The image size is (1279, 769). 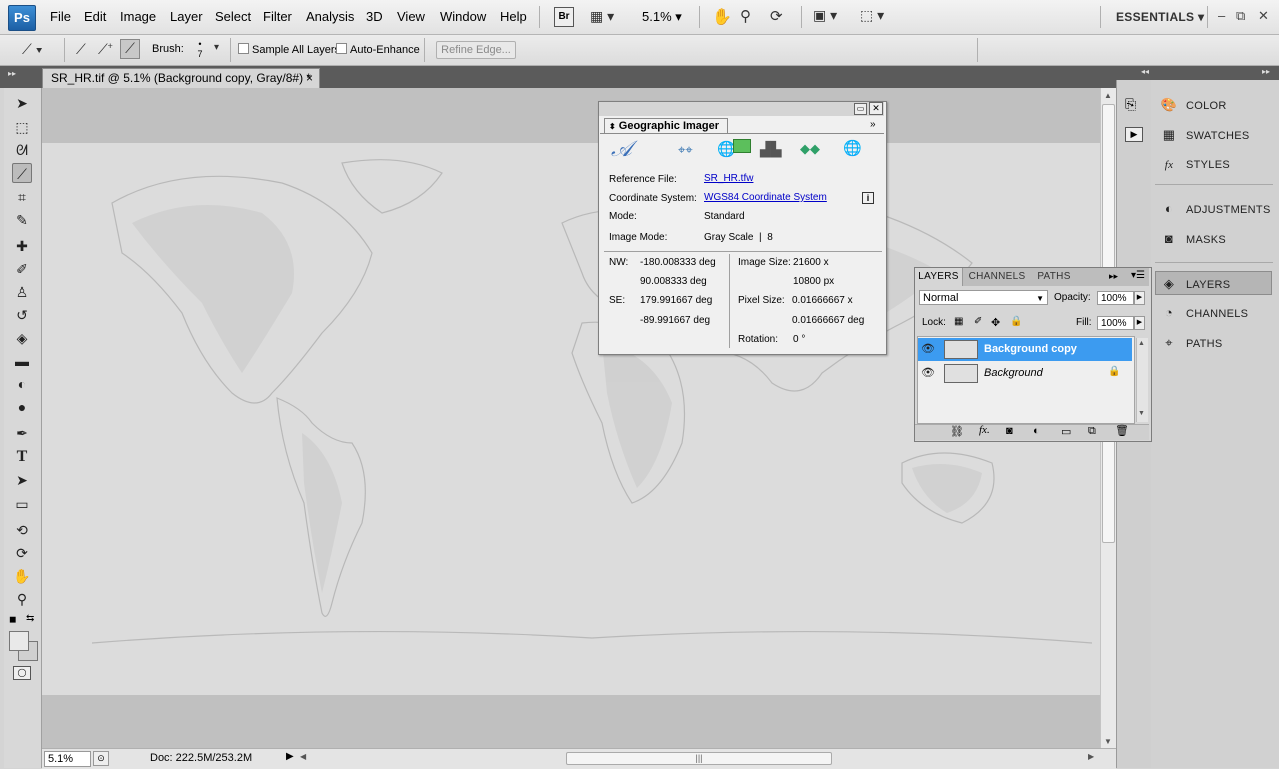 What do you see at coordinates (22, 384) in the screenshot?
I see `blur-tool-icon: ◐` at bounding box center [22, 384].